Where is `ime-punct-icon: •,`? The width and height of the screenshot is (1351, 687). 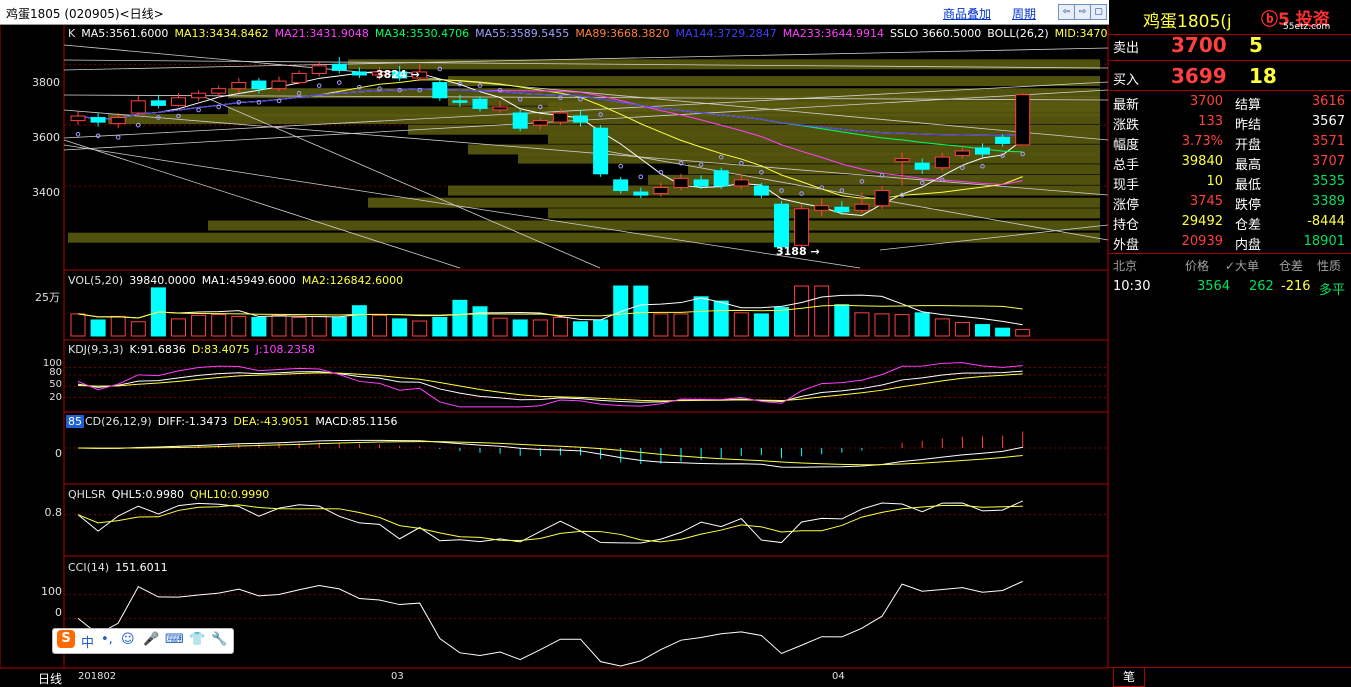
ime-punct-icon: •, is located at coordinates (107, 639).